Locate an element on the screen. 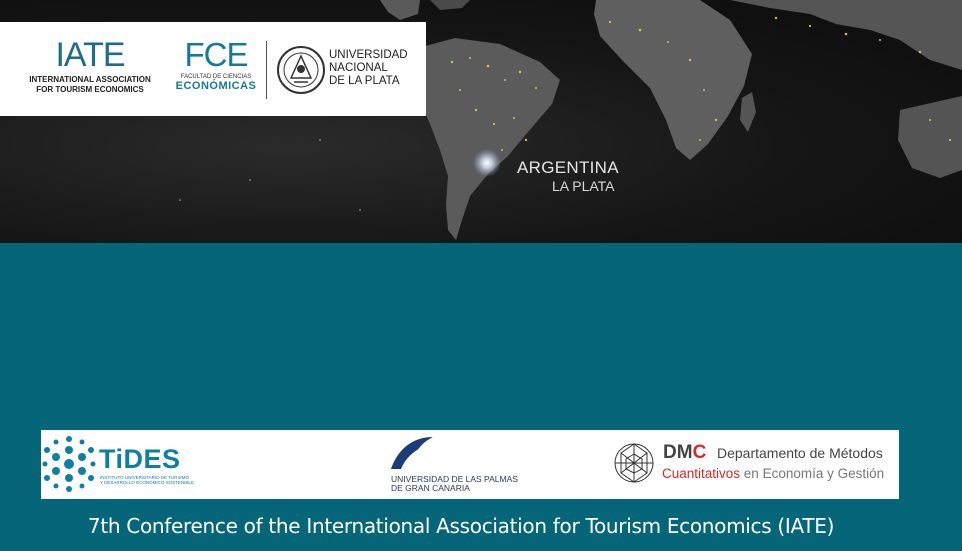  ulpgc-emblem-icon is located at coordinates (412, 453).